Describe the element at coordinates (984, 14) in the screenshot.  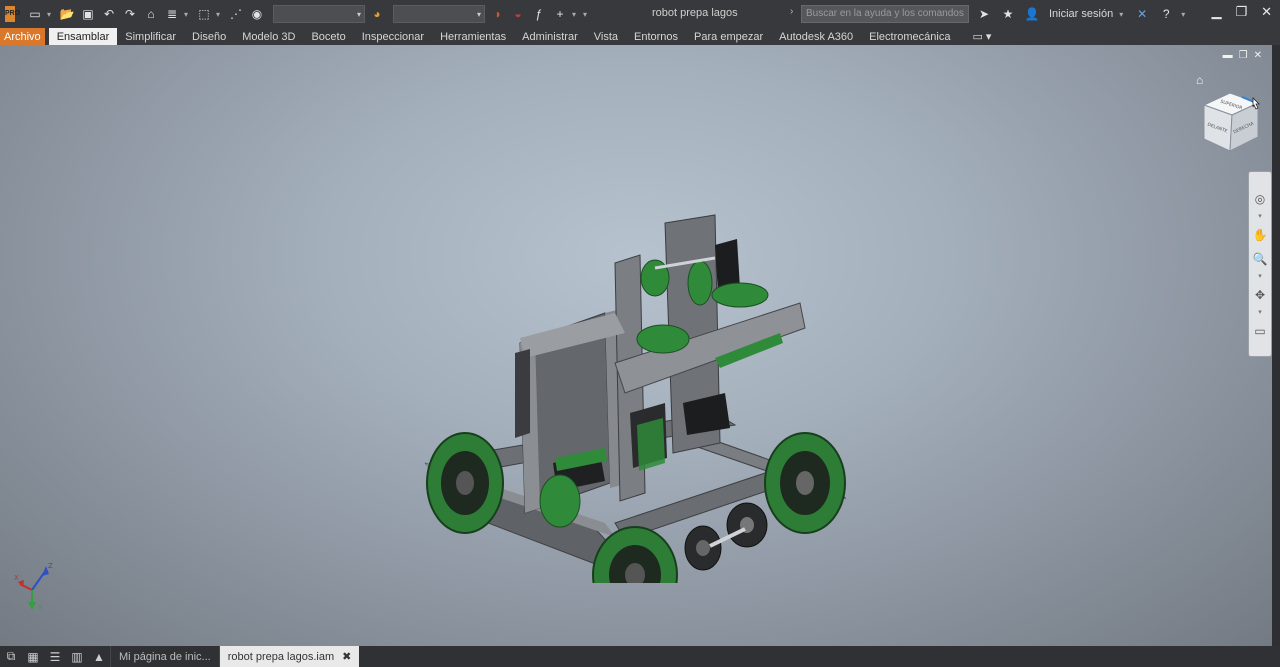
I see `search-arrow-icon: ➤` at that location.